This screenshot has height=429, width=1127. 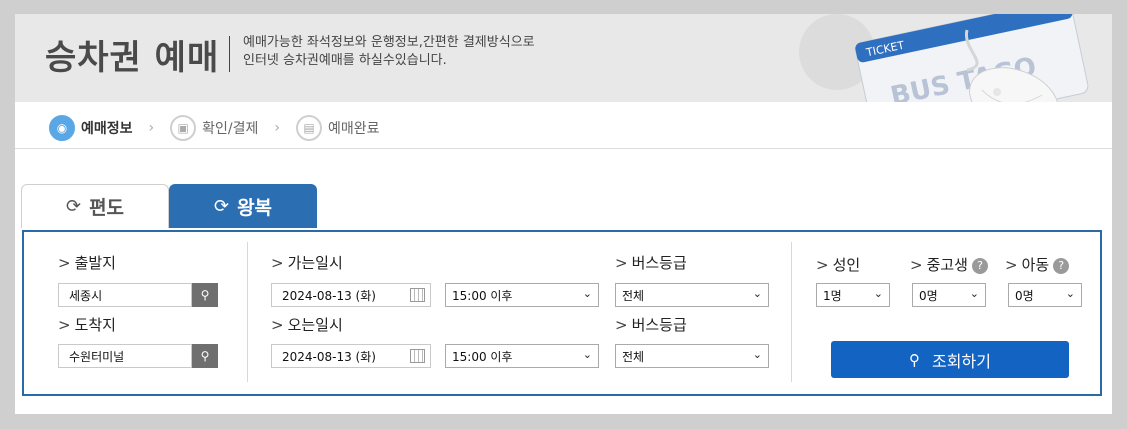 What do you see at coordinates (255, 207) in the screenshot?
I see `tab-round-trip-label: 왕복` at bounding box center [255, 207].